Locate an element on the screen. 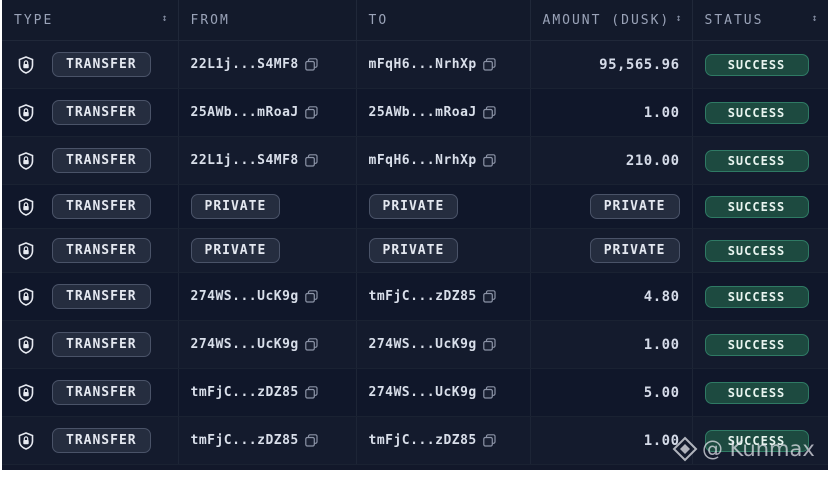  watermark: @ Kunmax is located at coordinates (743, 449).